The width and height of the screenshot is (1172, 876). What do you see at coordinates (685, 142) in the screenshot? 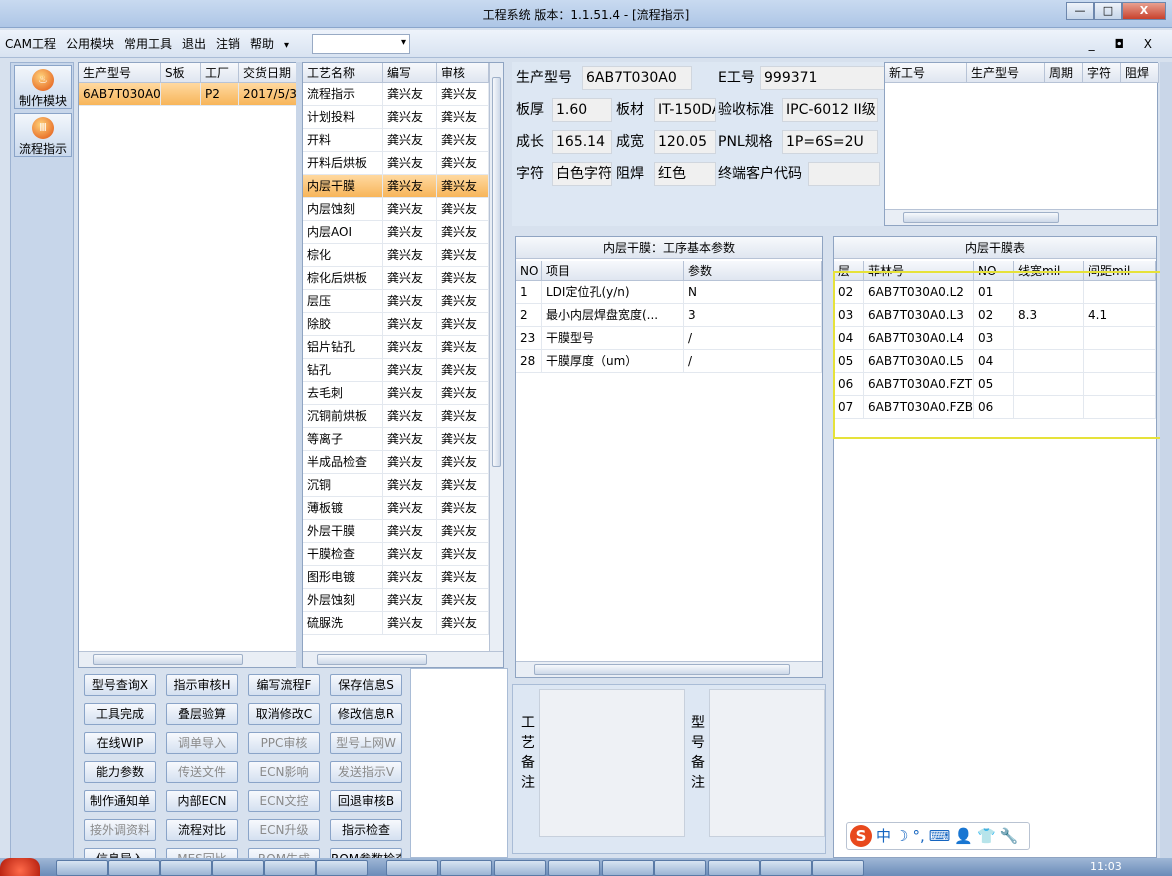
I see `info-field: 120.05` at bounding box center [685, 142].